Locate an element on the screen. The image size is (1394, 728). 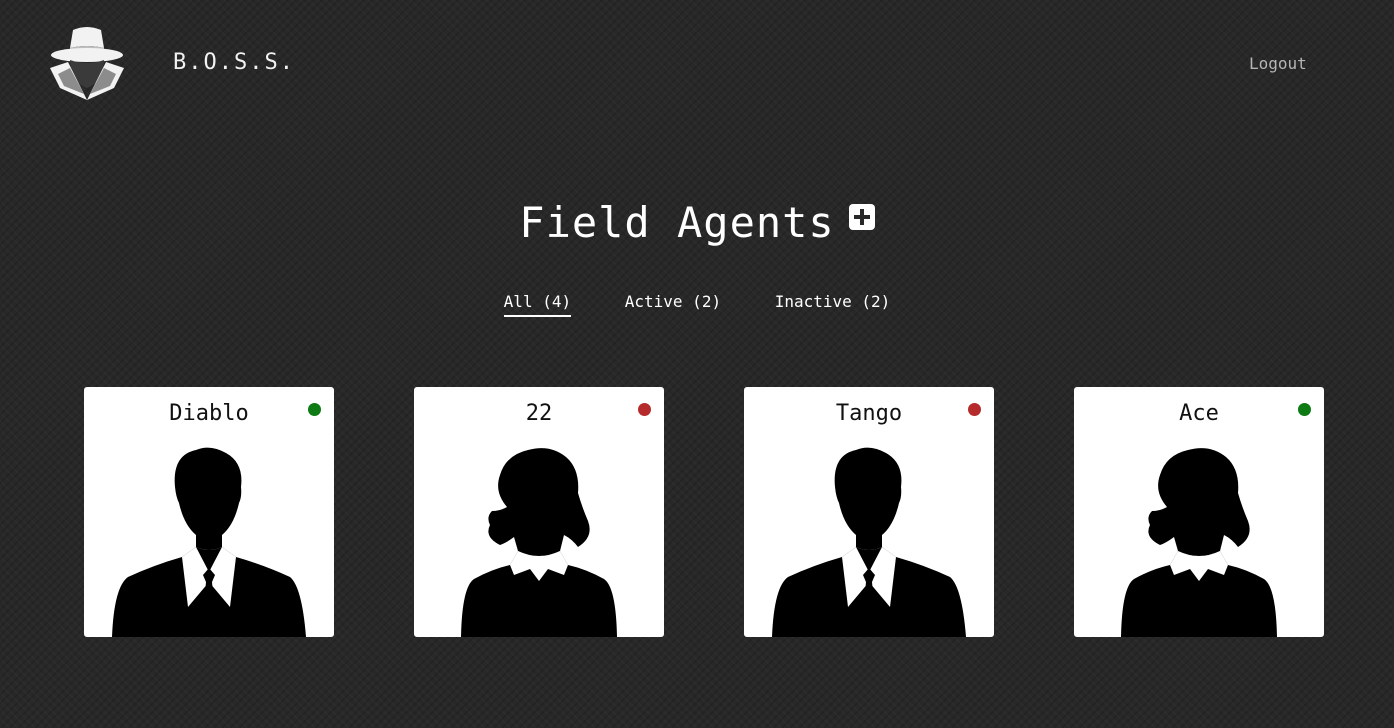
agent-card-22: 22 is located at coordinates (539, 512).